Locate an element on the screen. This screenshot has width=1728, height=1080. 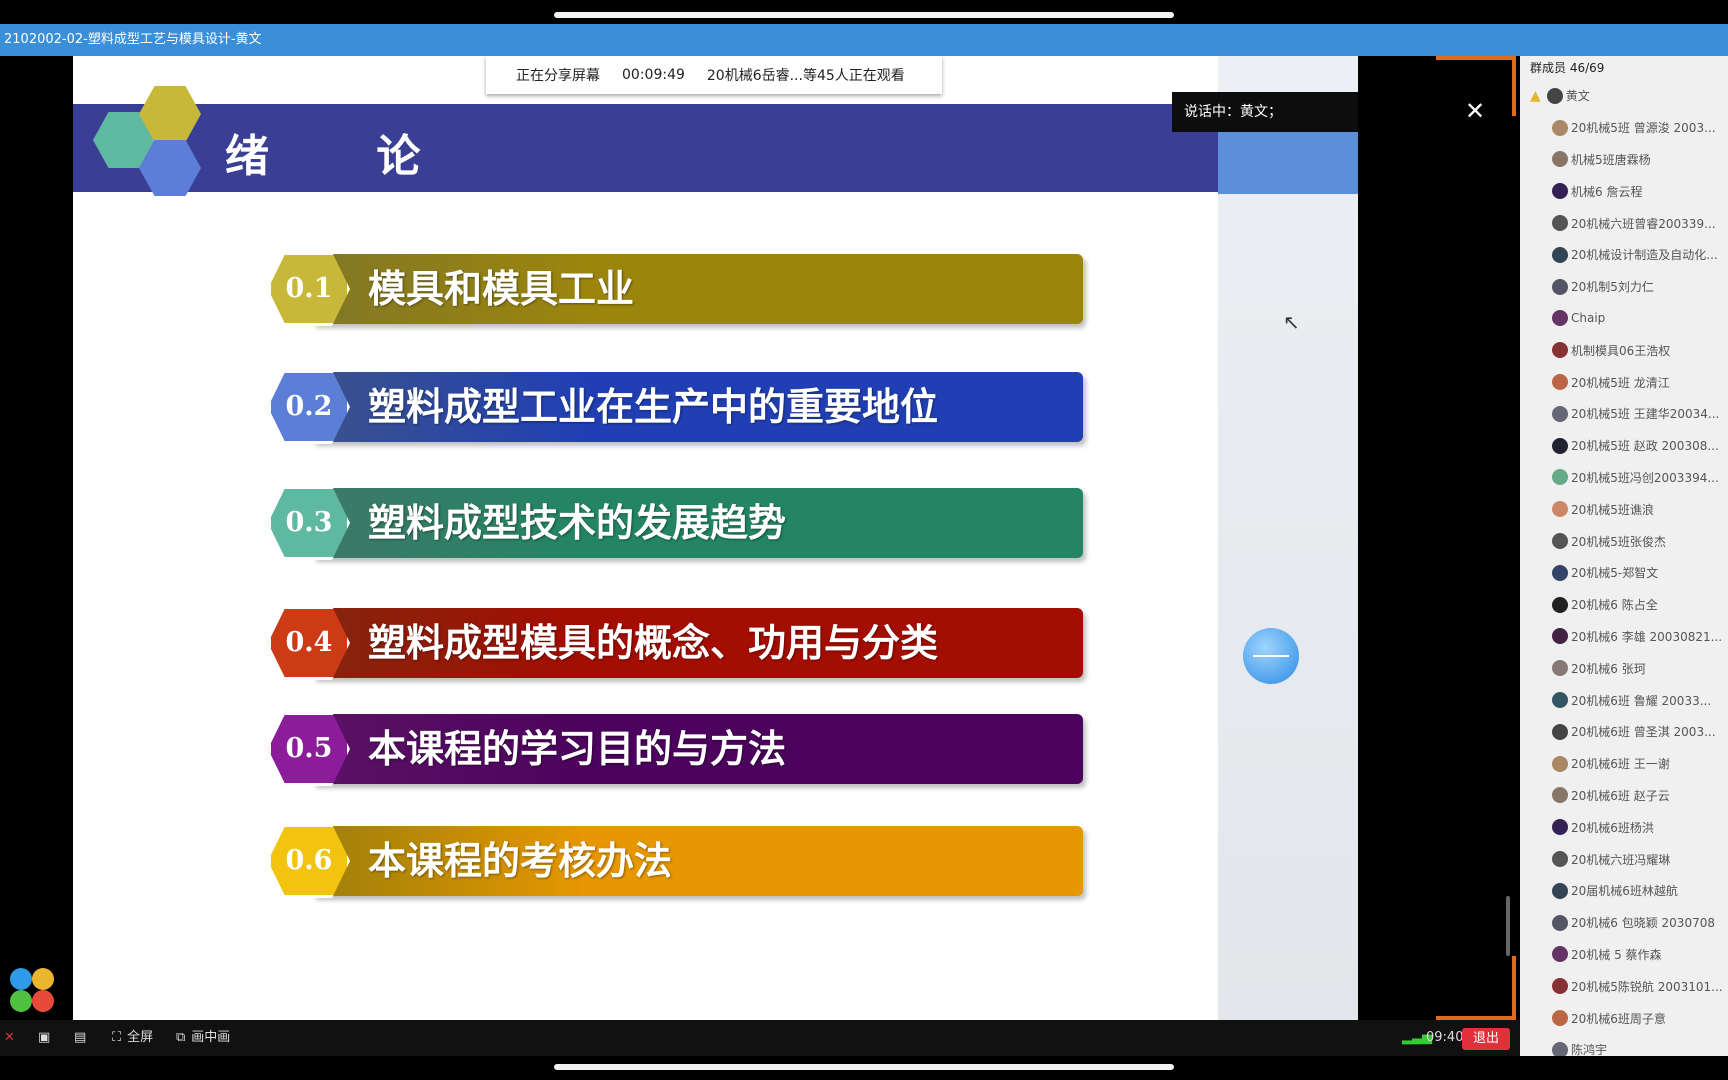
slide-item-text: 塑料成型模具的概念、功用与分类 is located at coordinates (653, 642).